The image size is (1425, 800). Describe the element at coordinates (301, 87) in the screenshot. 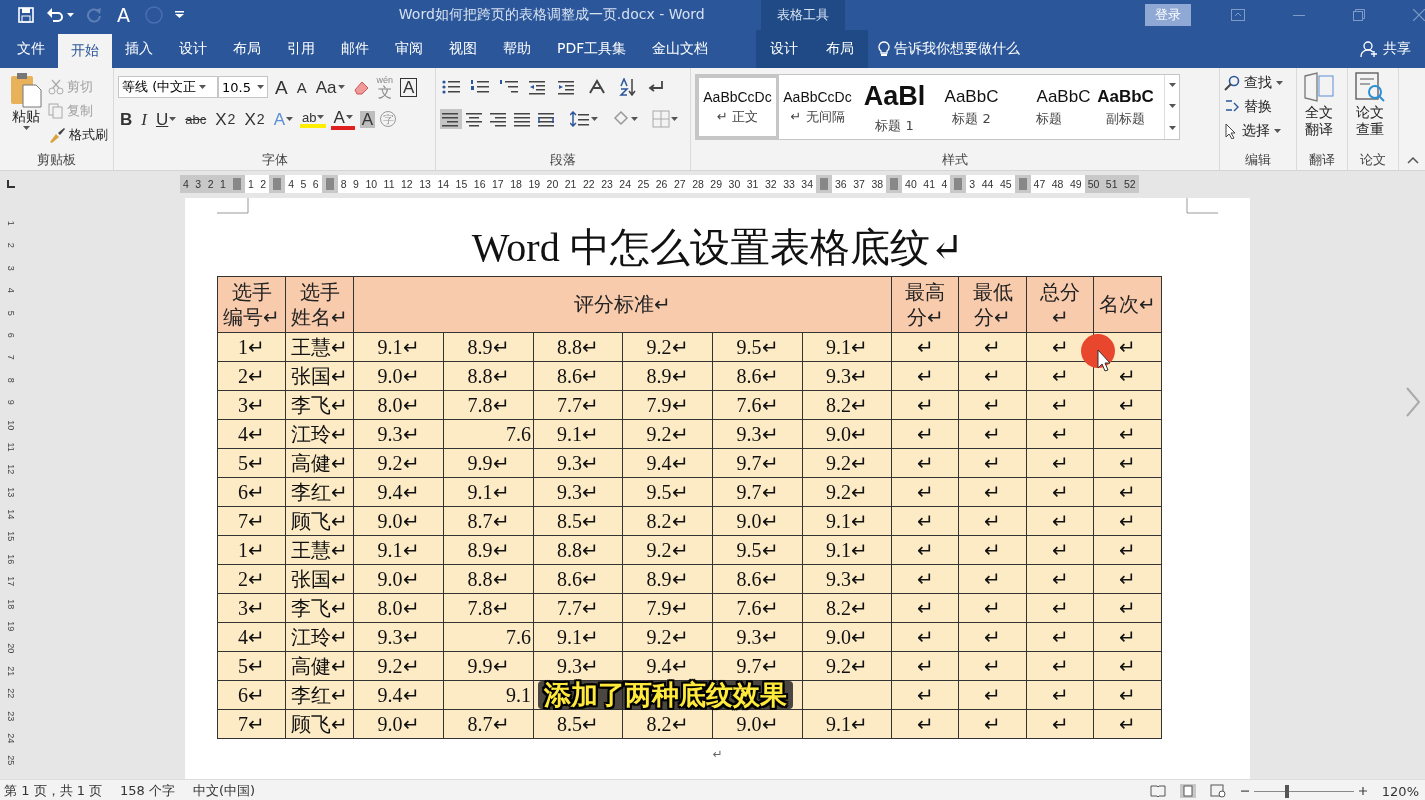

I see `shrink-button: A` at that location.